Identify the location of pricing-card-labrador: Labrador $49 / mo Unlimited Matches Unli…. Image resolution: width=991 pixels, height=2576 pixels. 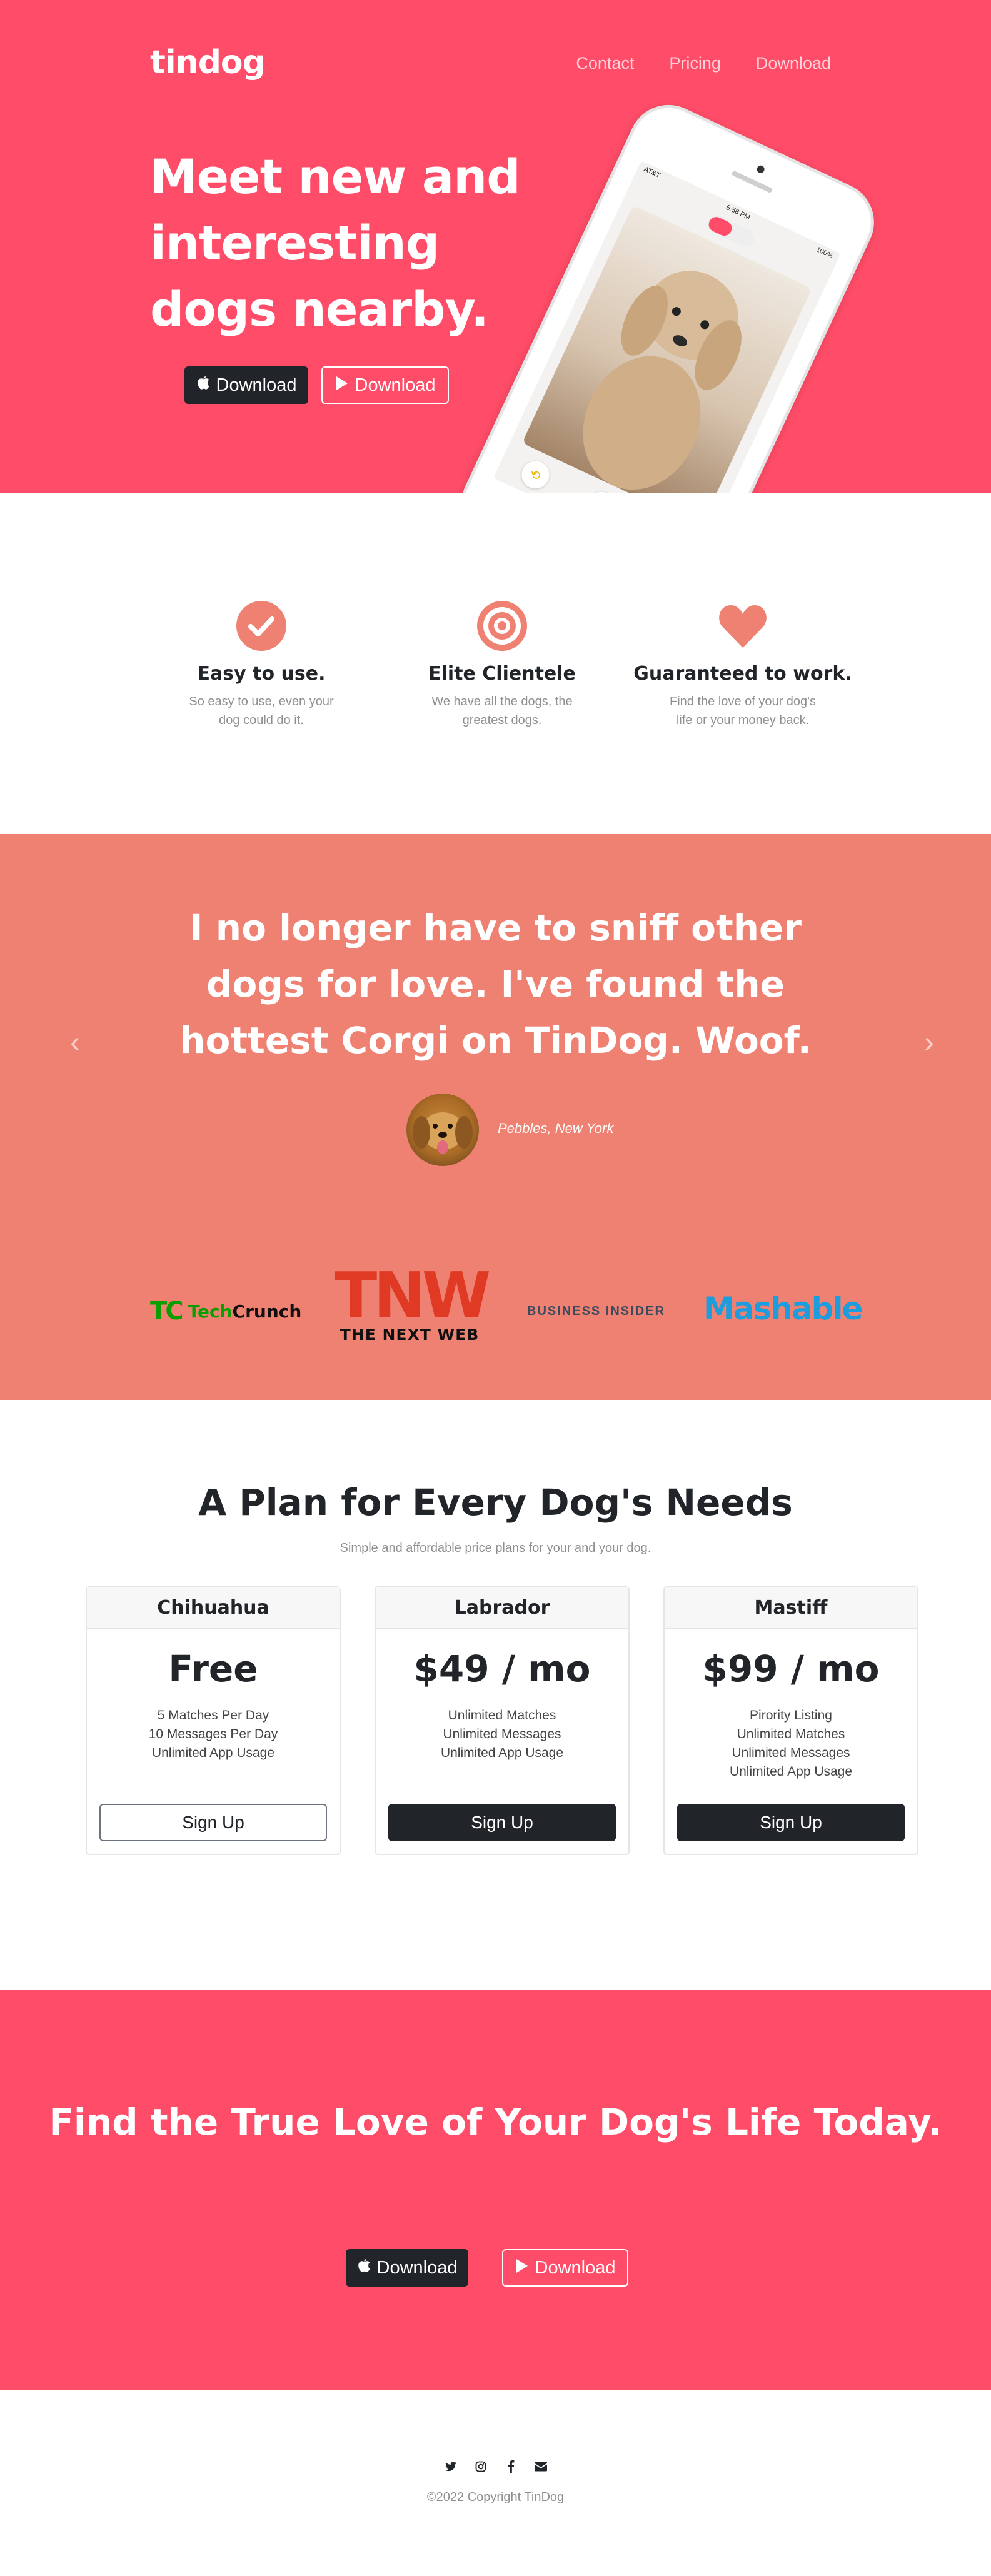
(503, 1720).